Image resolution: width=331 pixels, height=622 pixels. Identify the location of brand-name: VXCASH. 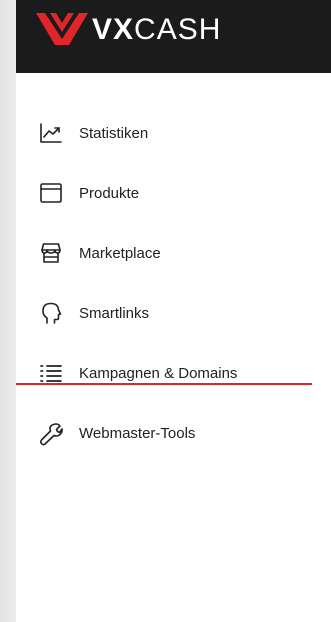
(156, 30).